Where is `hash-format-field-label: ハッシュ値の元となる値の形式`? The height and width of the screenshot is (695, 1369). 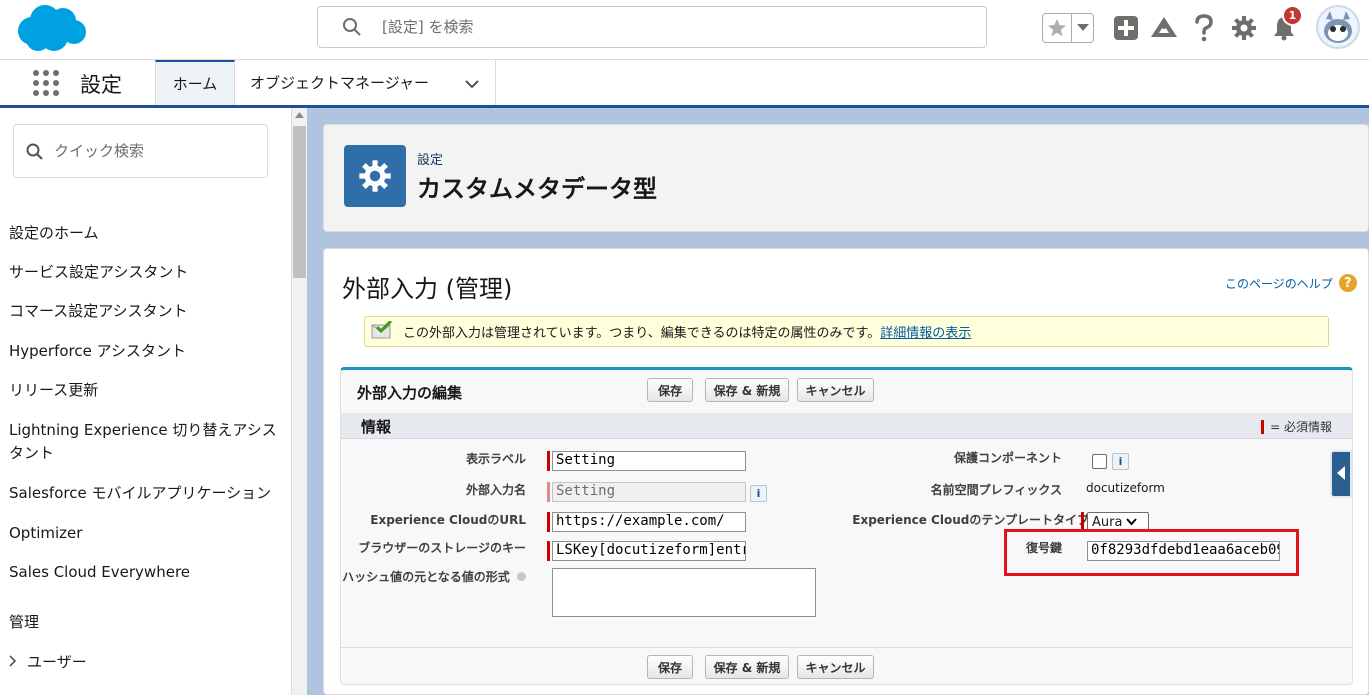 hash-format-field-label: ハッシュ値の元となる値の形式 is located at coordinates (434, 576).